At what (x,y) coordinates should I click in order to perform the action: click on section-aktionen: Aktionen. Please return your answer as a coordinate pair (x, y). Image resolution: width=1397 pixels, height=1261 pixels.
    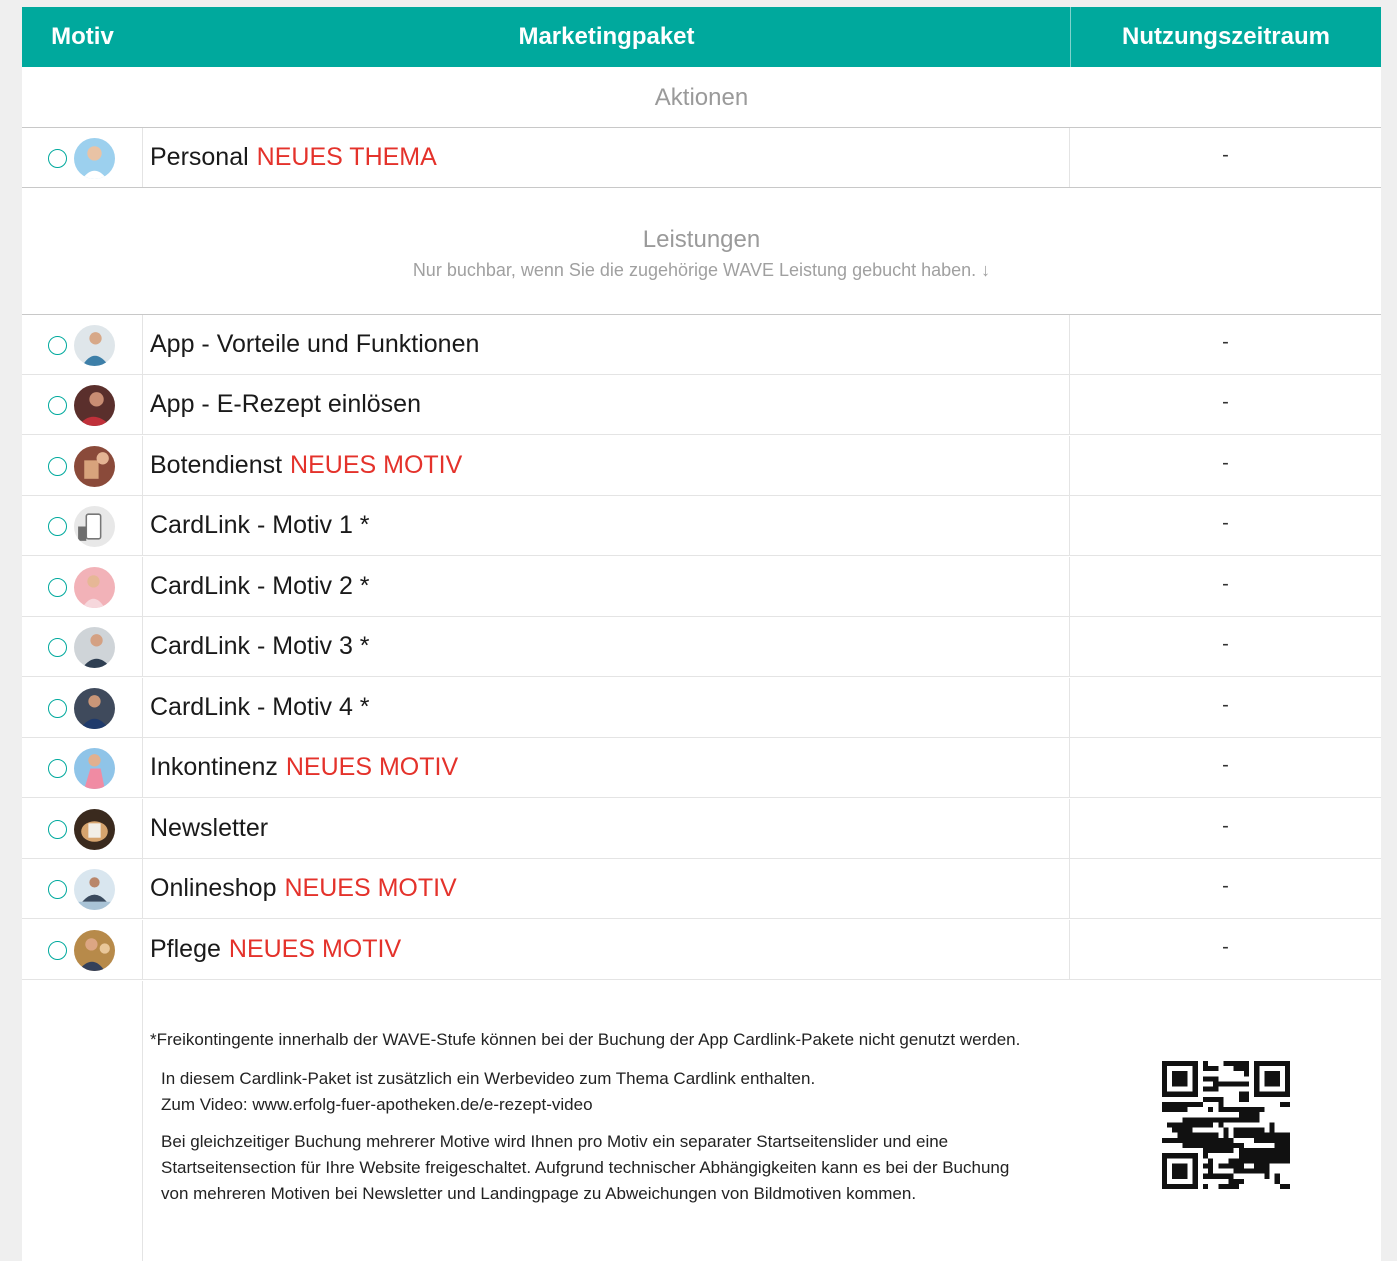
    Looking at the image, I should click on (701, 97).